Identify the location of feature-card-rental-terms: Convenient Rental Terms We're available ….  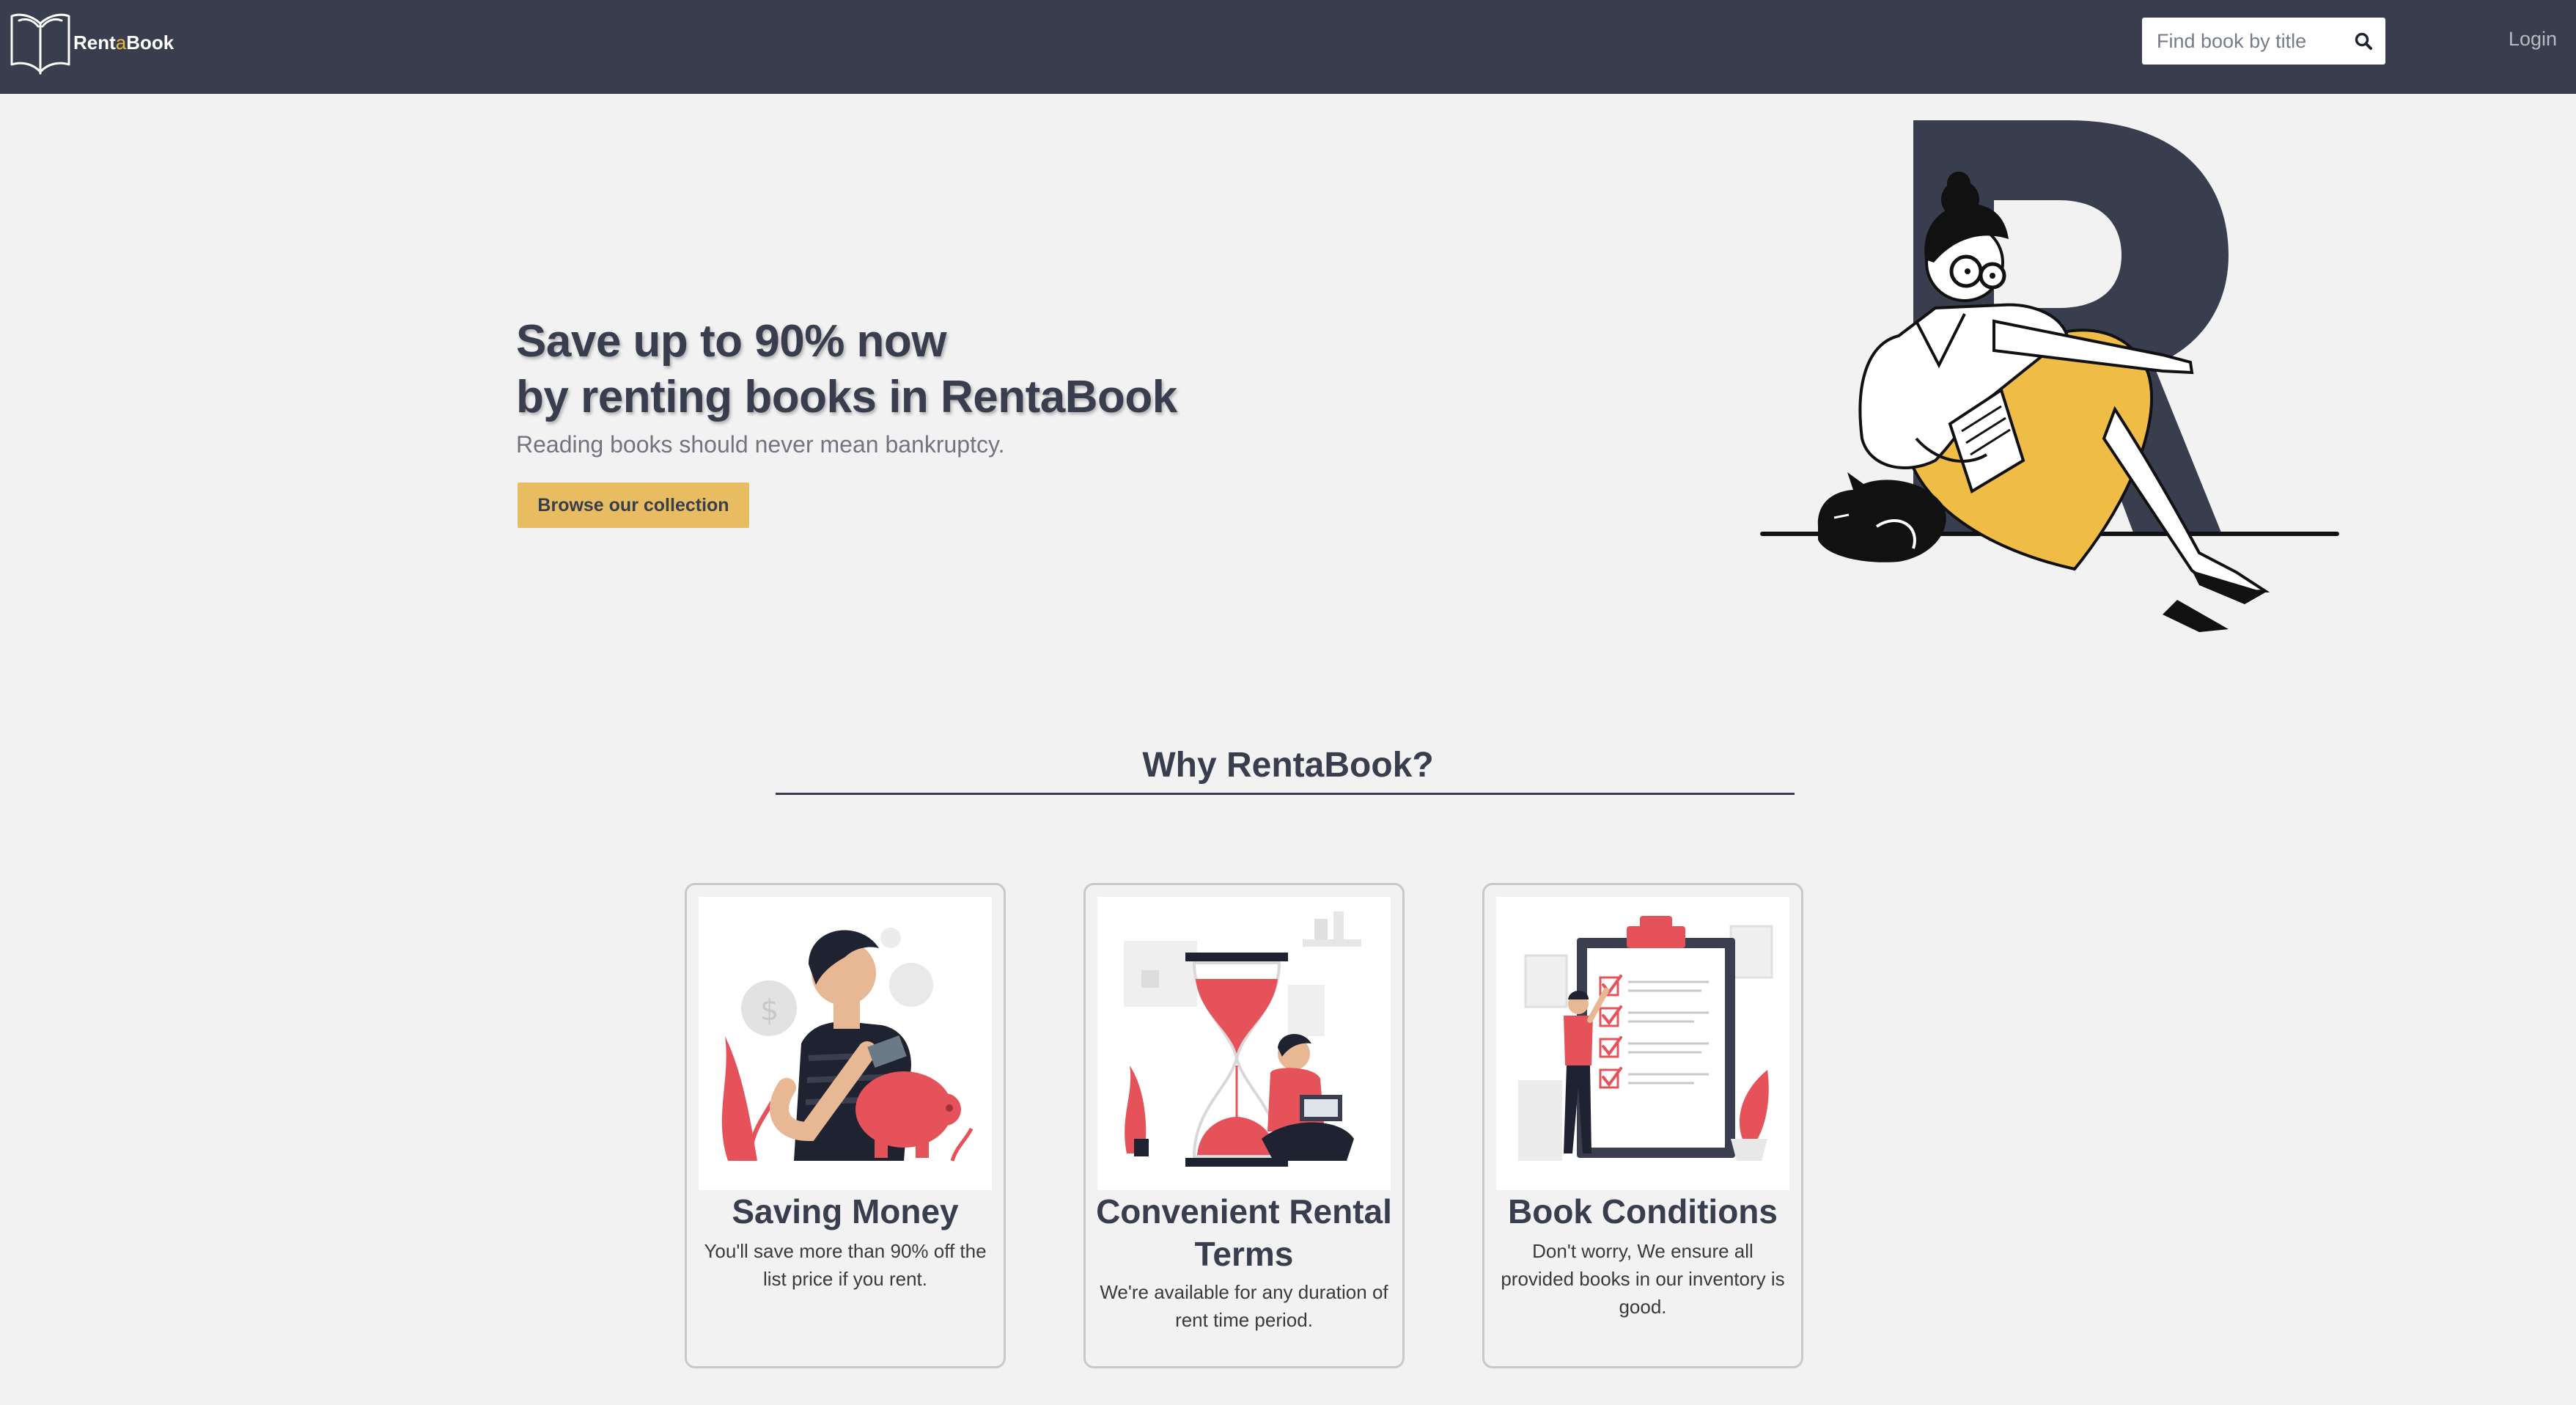
(1244, 1125).